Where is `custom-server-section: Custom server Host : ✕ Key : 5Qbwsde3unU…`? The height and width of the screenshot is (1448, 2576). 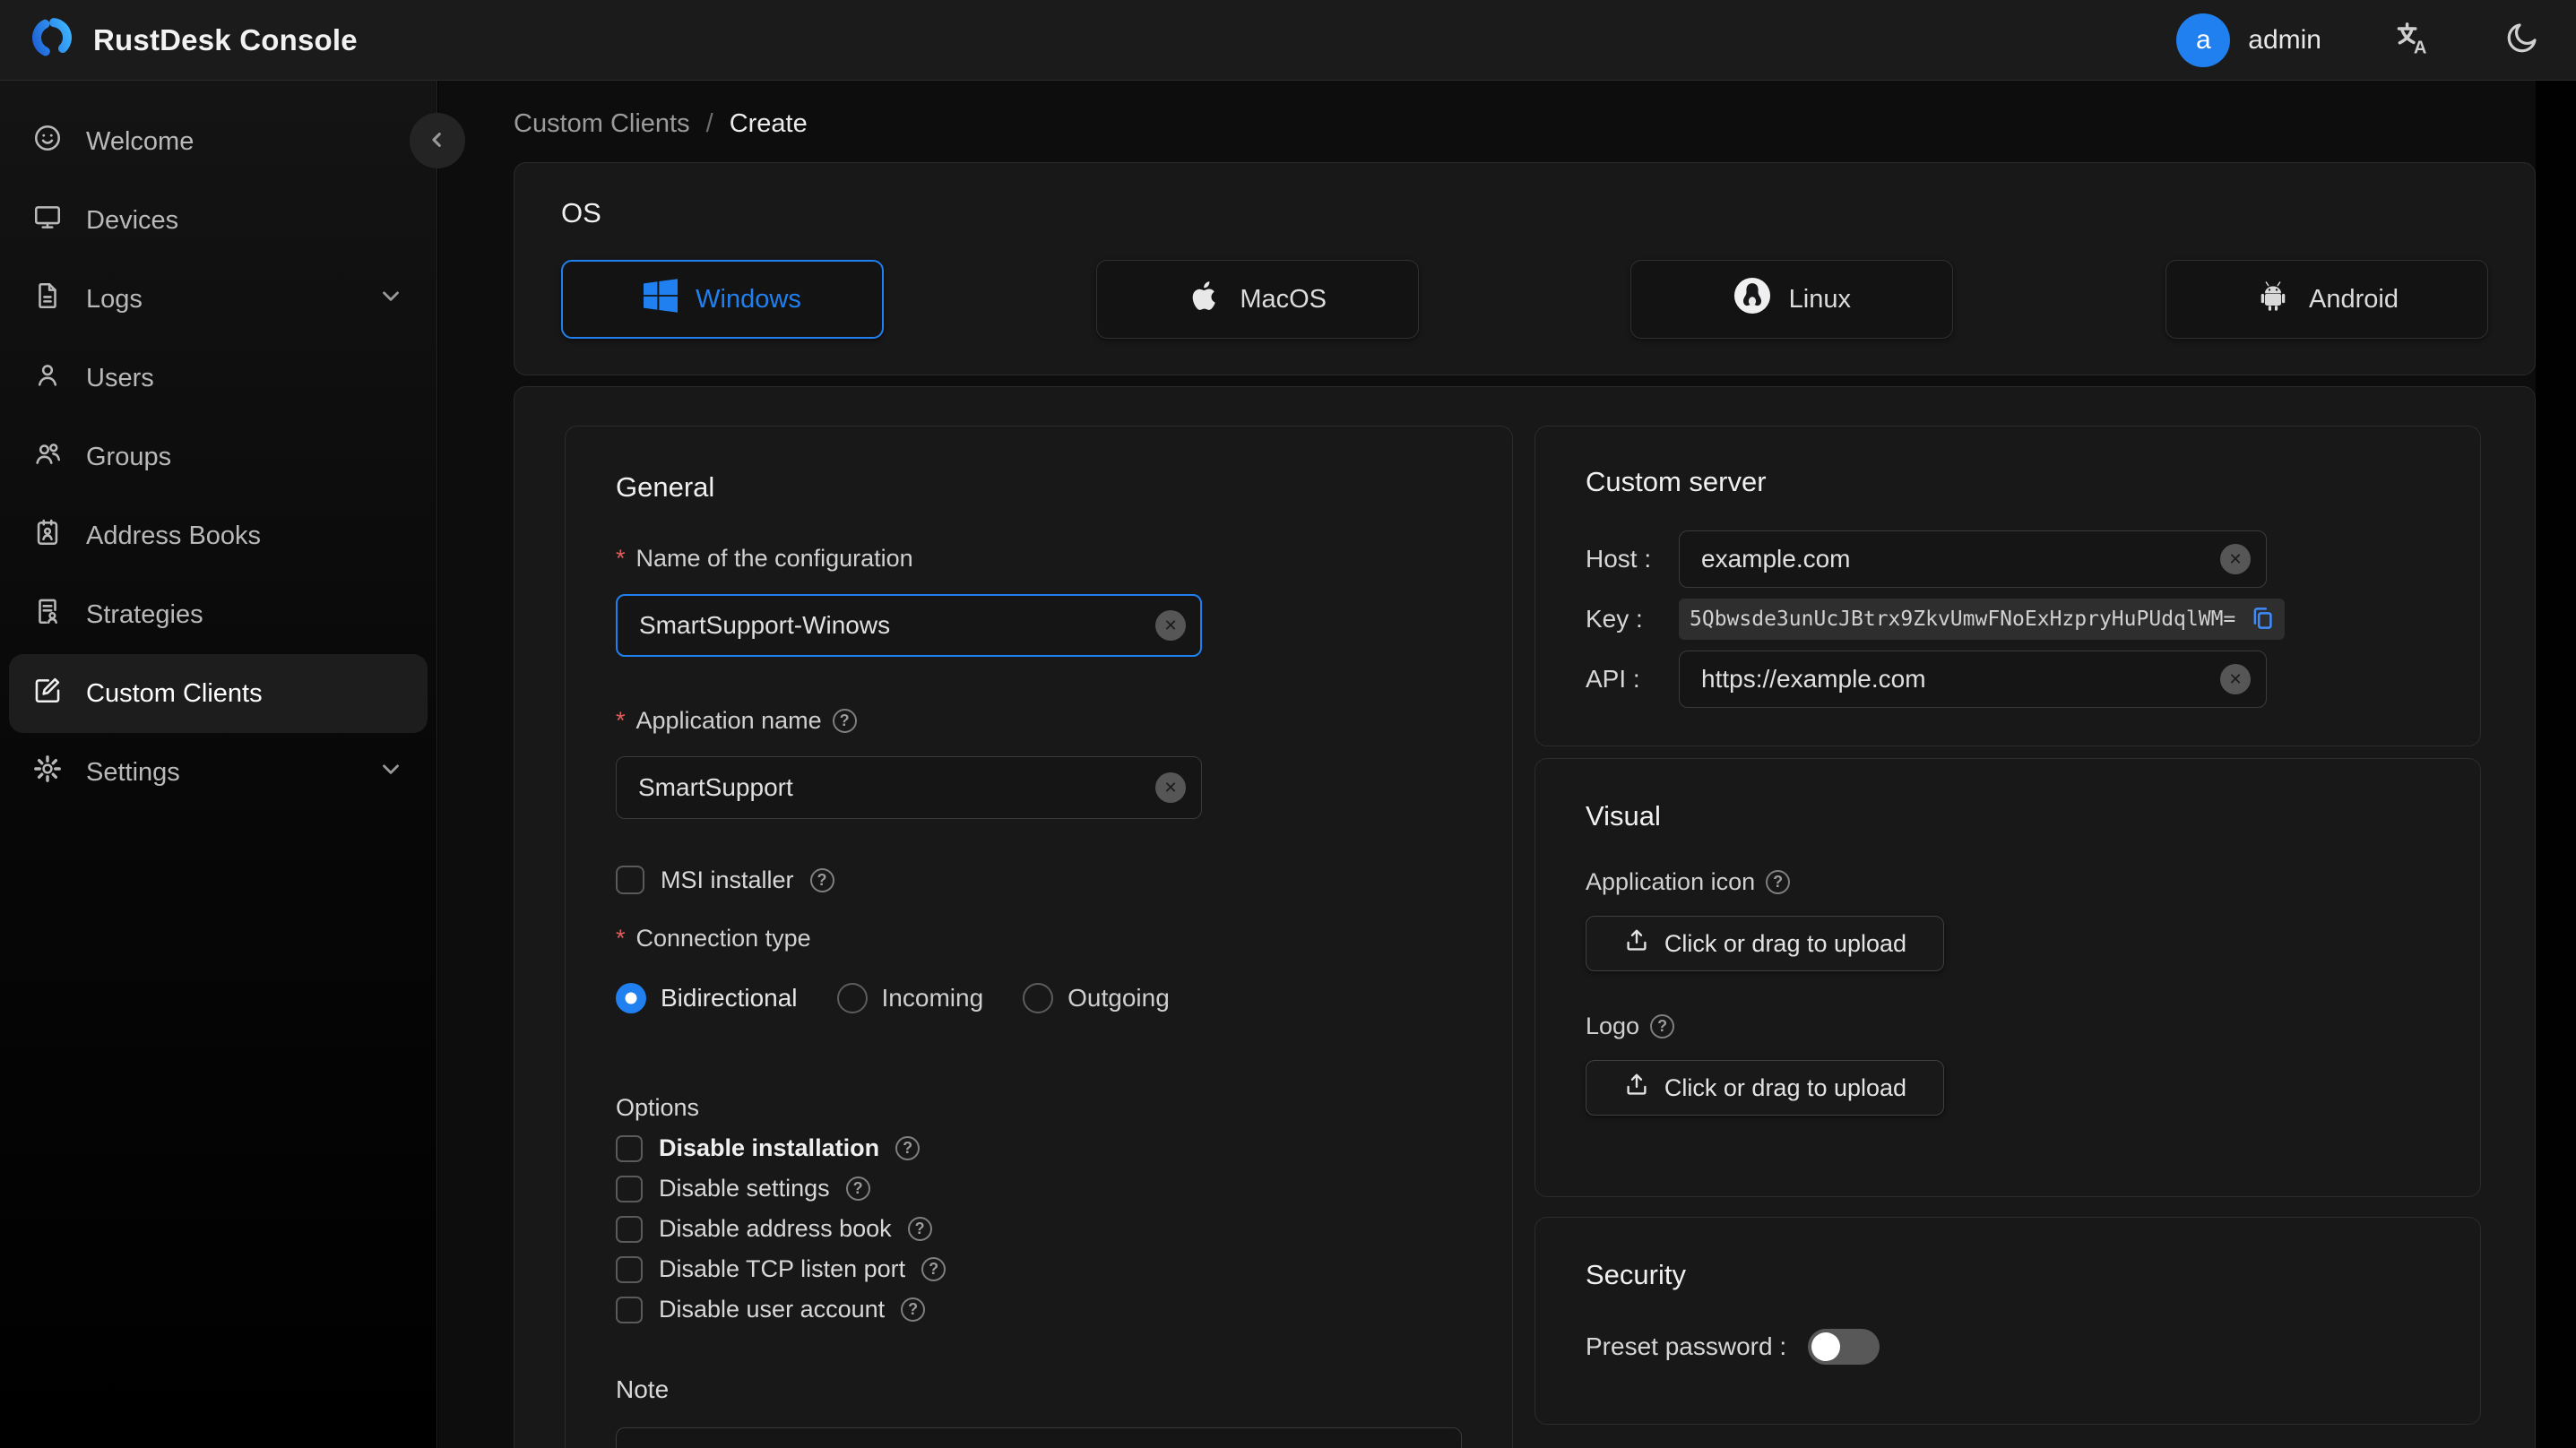
custom-server-section: Custom server Host : ✕ Key : 5Qbwsde3unU… is located at coordinates (2007, 586).